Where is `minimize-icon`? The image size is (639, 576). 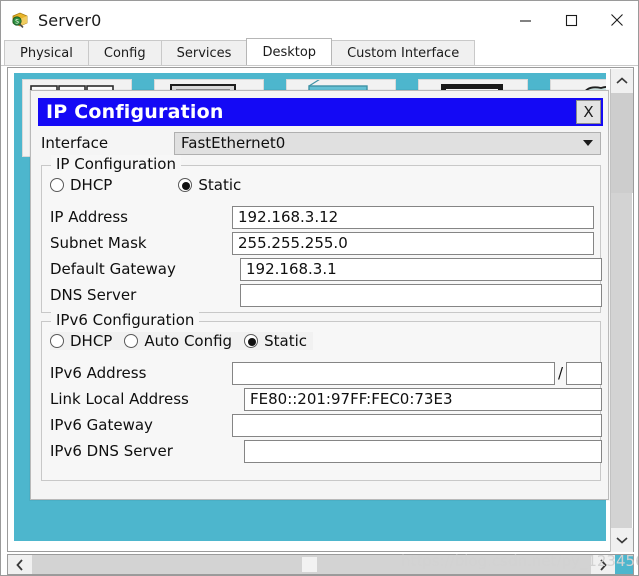
minimize-icon is located at coordinates (525, 20).